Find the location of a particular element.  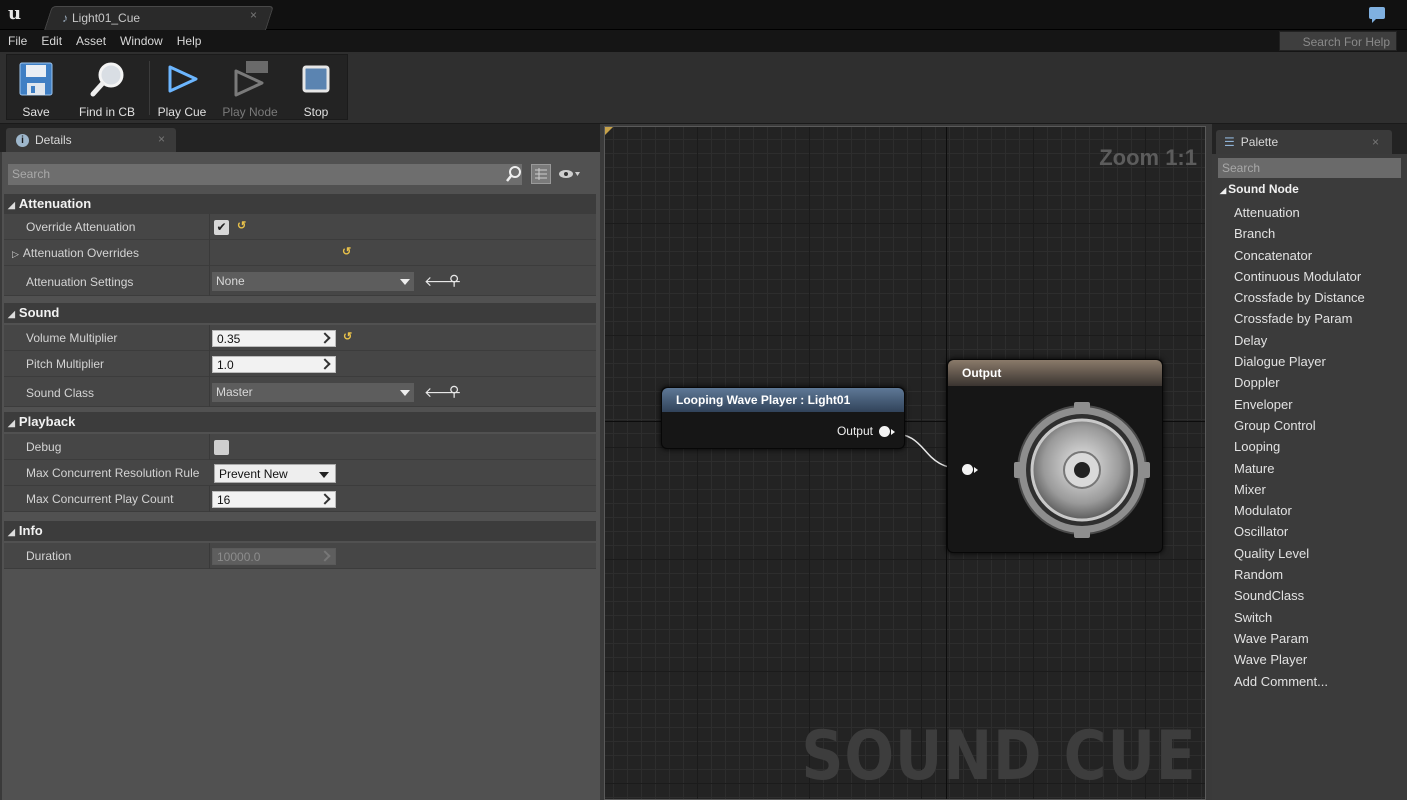

category-sound-label: Sound is located at coordinates (39, 312).